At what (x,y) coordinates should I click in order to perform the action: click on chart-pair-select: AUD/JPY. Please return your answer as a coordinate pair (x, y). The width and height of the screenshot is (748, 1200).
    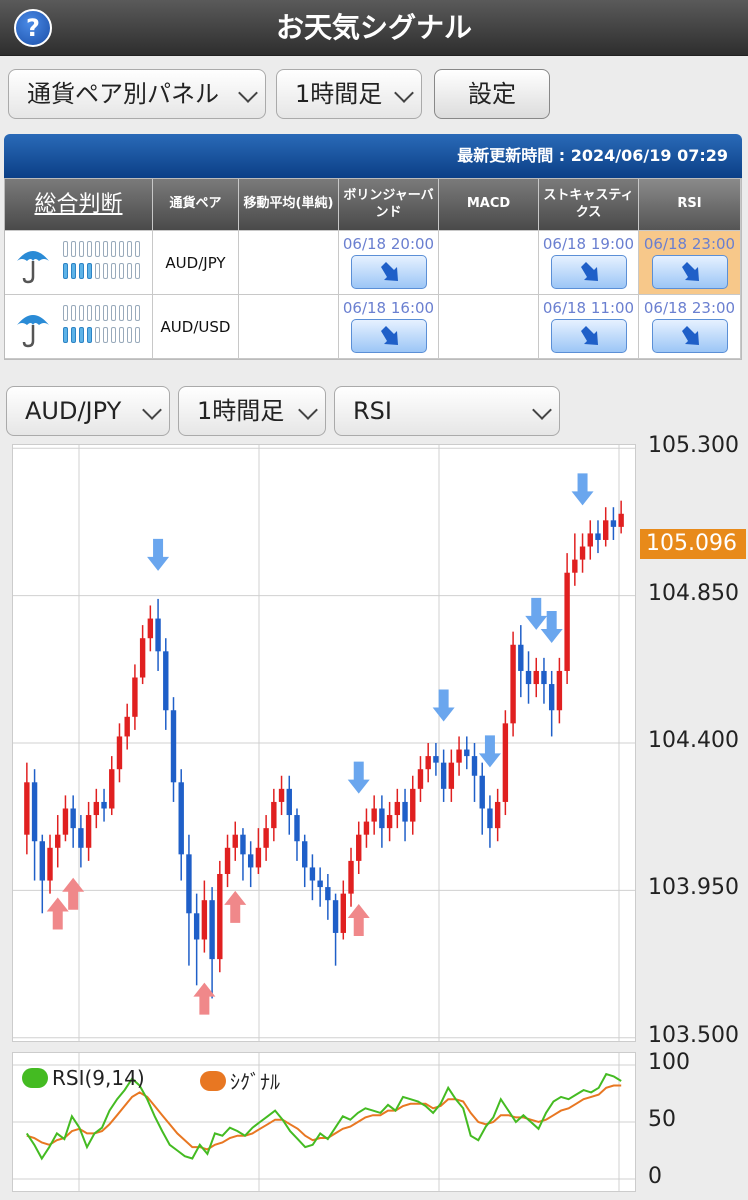
    Looking at the image, I should click on (88, 411).